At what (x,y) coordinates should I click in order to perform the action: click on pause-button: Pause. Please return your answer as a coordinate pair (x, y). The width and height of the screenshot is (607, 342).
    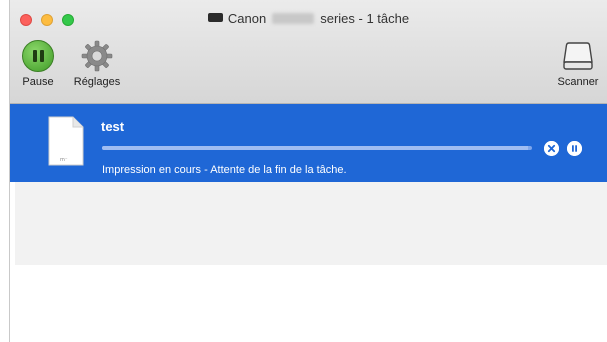
    Looking at the image, I should click on (38, 64).